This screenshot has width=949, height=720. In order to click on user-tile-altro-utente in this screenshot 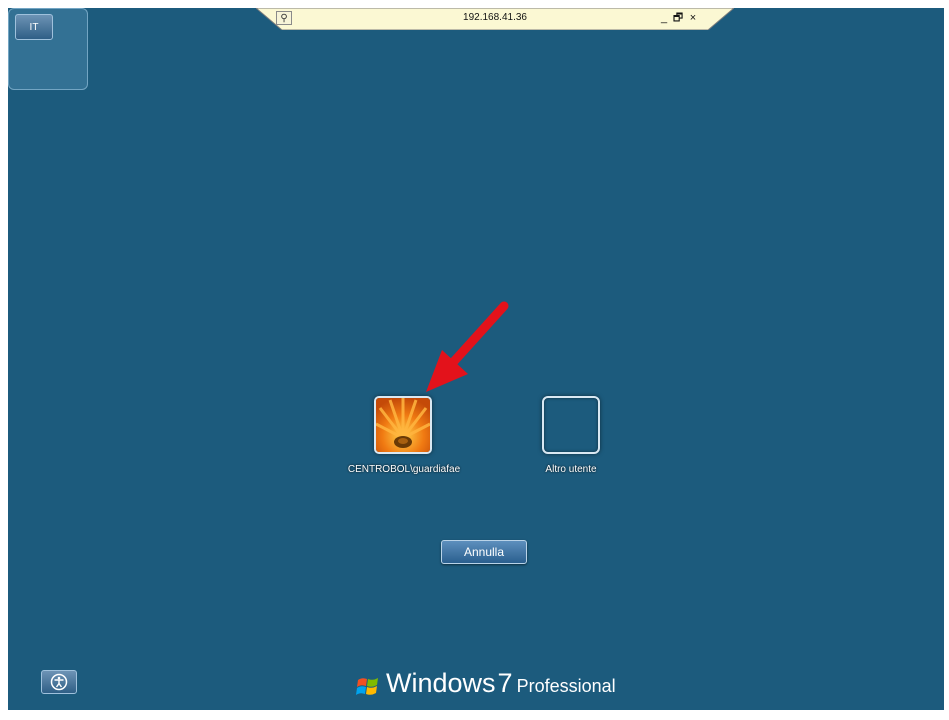, I will do `click(571, 425)`.